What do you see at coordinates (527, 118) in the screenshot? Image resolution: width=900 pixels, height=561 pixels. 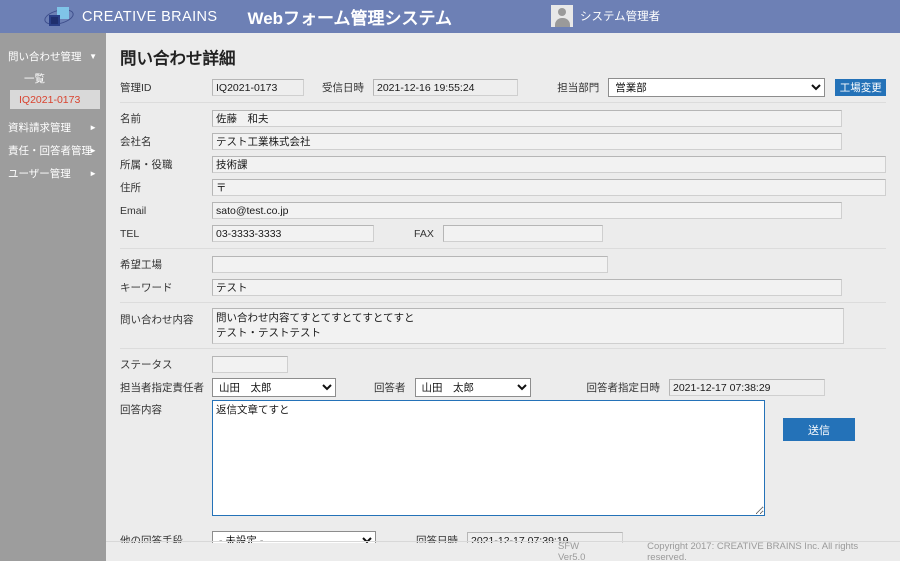 I see `namae-input` at bounding box center [527, 118].